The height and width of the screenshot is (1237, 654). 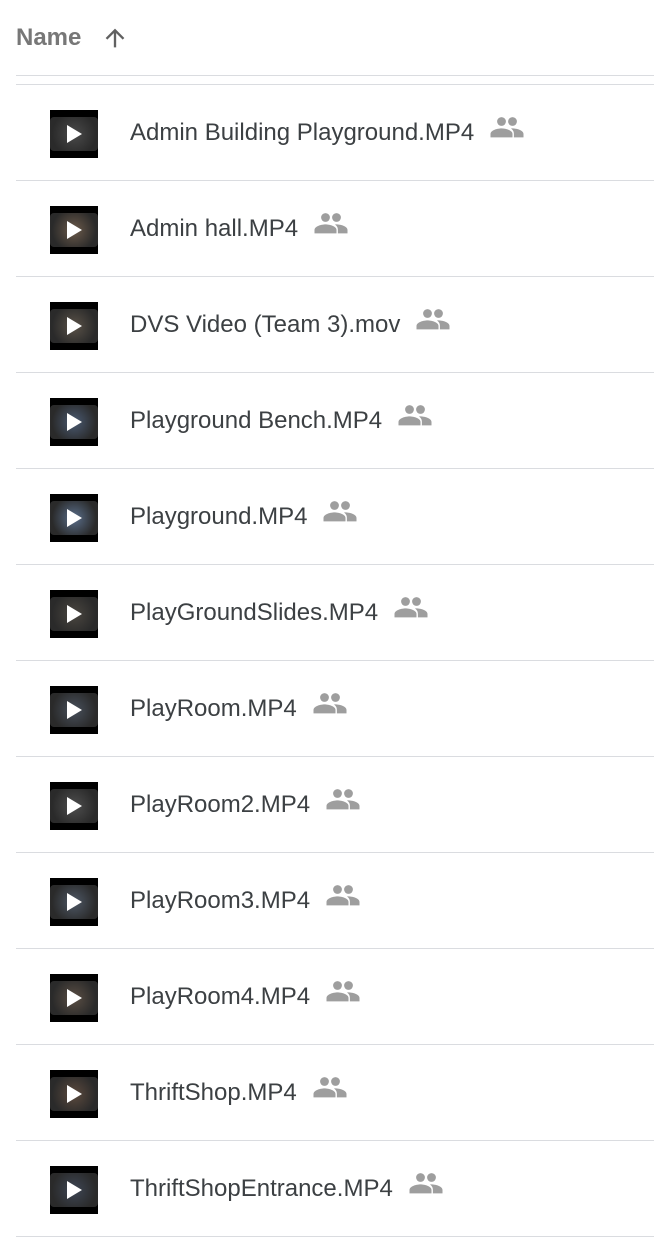 I want to click on arrow-upward-icon, so click(x=115, y=38).